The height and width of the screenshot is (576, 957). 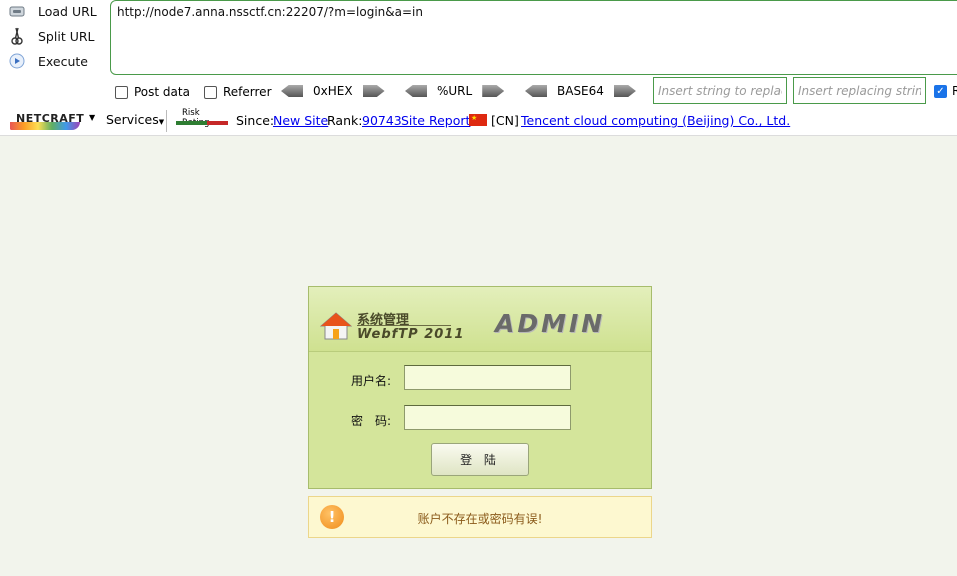 I want to click on rank-link: 90743, so click(x=382, y=120).